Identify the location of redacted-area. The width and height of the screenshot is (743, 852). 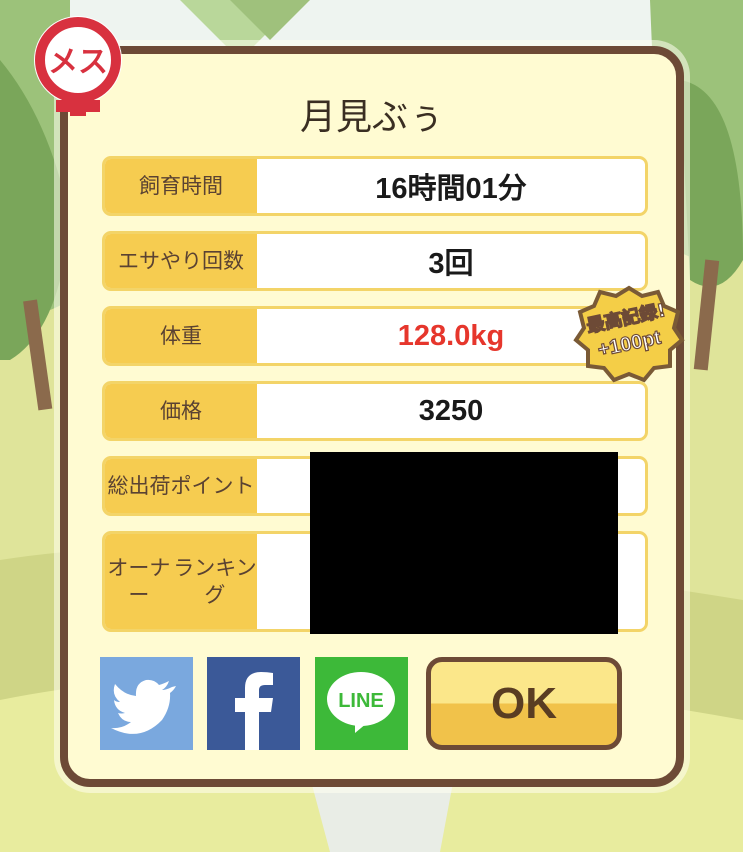
(464, 543).